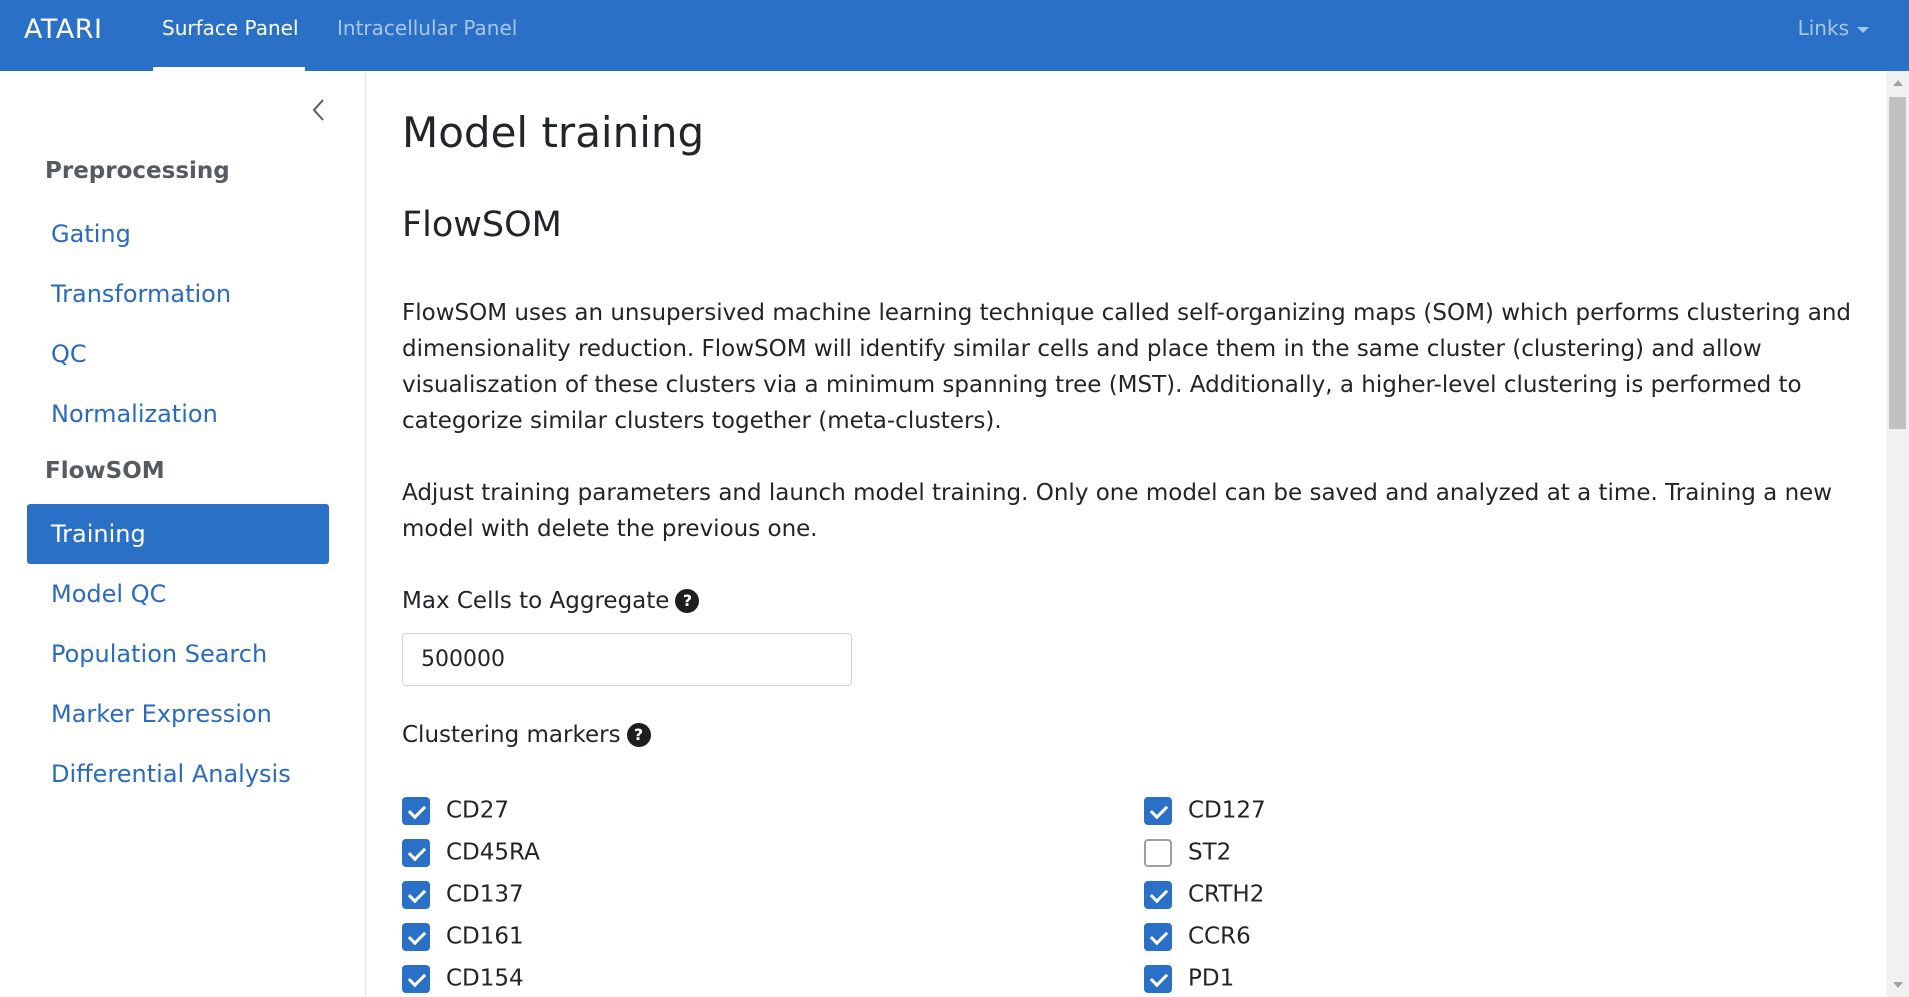 The image size is (1909, 997). Describe the element at coordinates (485, 936) in the screenshot. I see `marker-label: CD161` at that location.